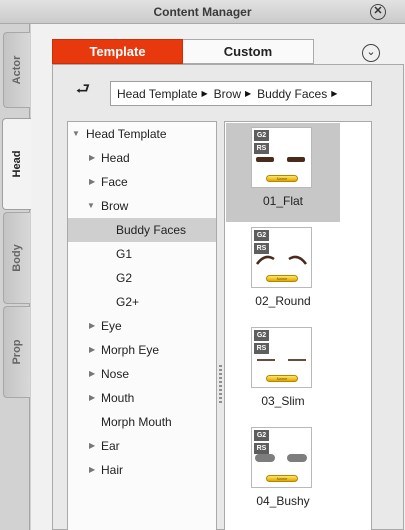 This screenshot has width=405, height=530. What do you see at coordinates (220, 385) in the screenshot?
I see `pane-splitter` at bounding box center [220, 385].